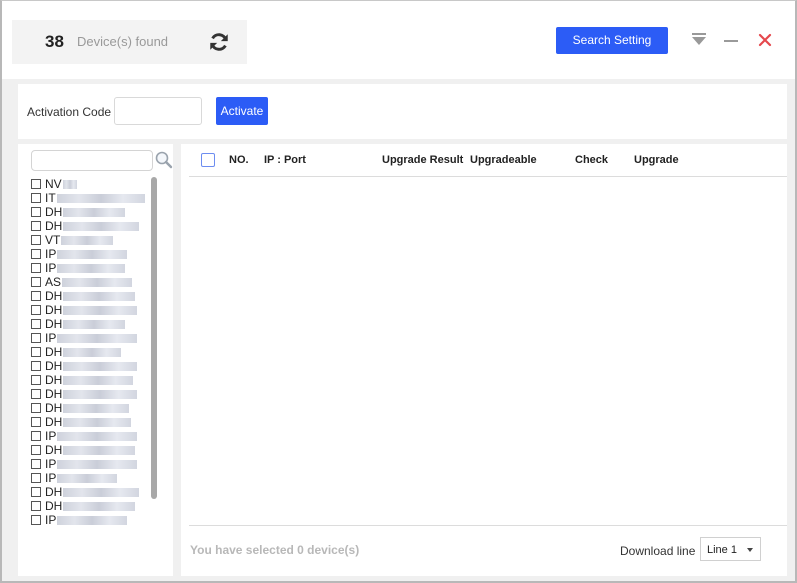  Describe the element at coordinates (208, 160) in the screenshot. I see `select-all-checkbox` at that location.